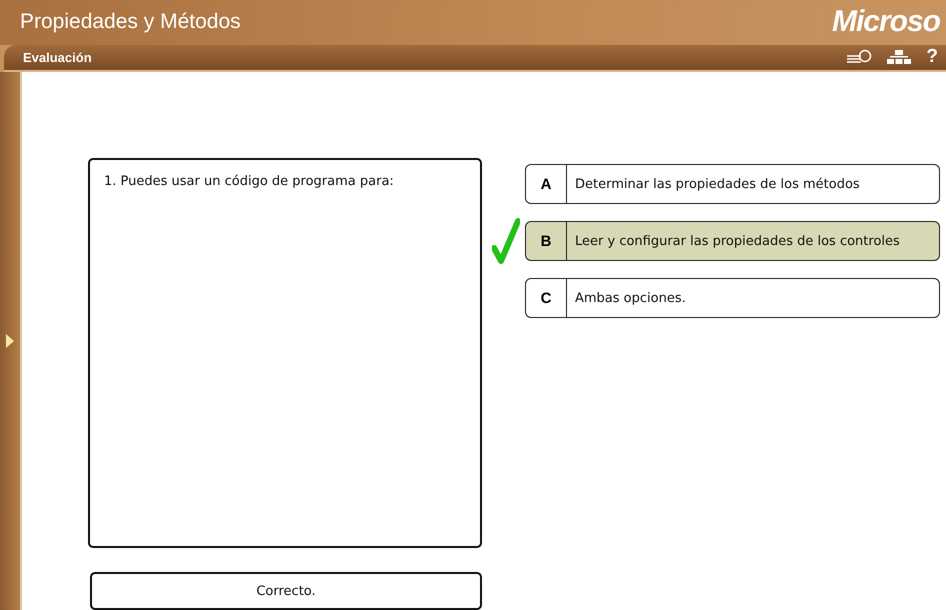 Image resolution: width=946 pixels, height=610 pixels. Describe the element at coordinates (737, 242) in the screenshot. I see `option-text: Leer y configurar las propiedades de los controles` at that location.